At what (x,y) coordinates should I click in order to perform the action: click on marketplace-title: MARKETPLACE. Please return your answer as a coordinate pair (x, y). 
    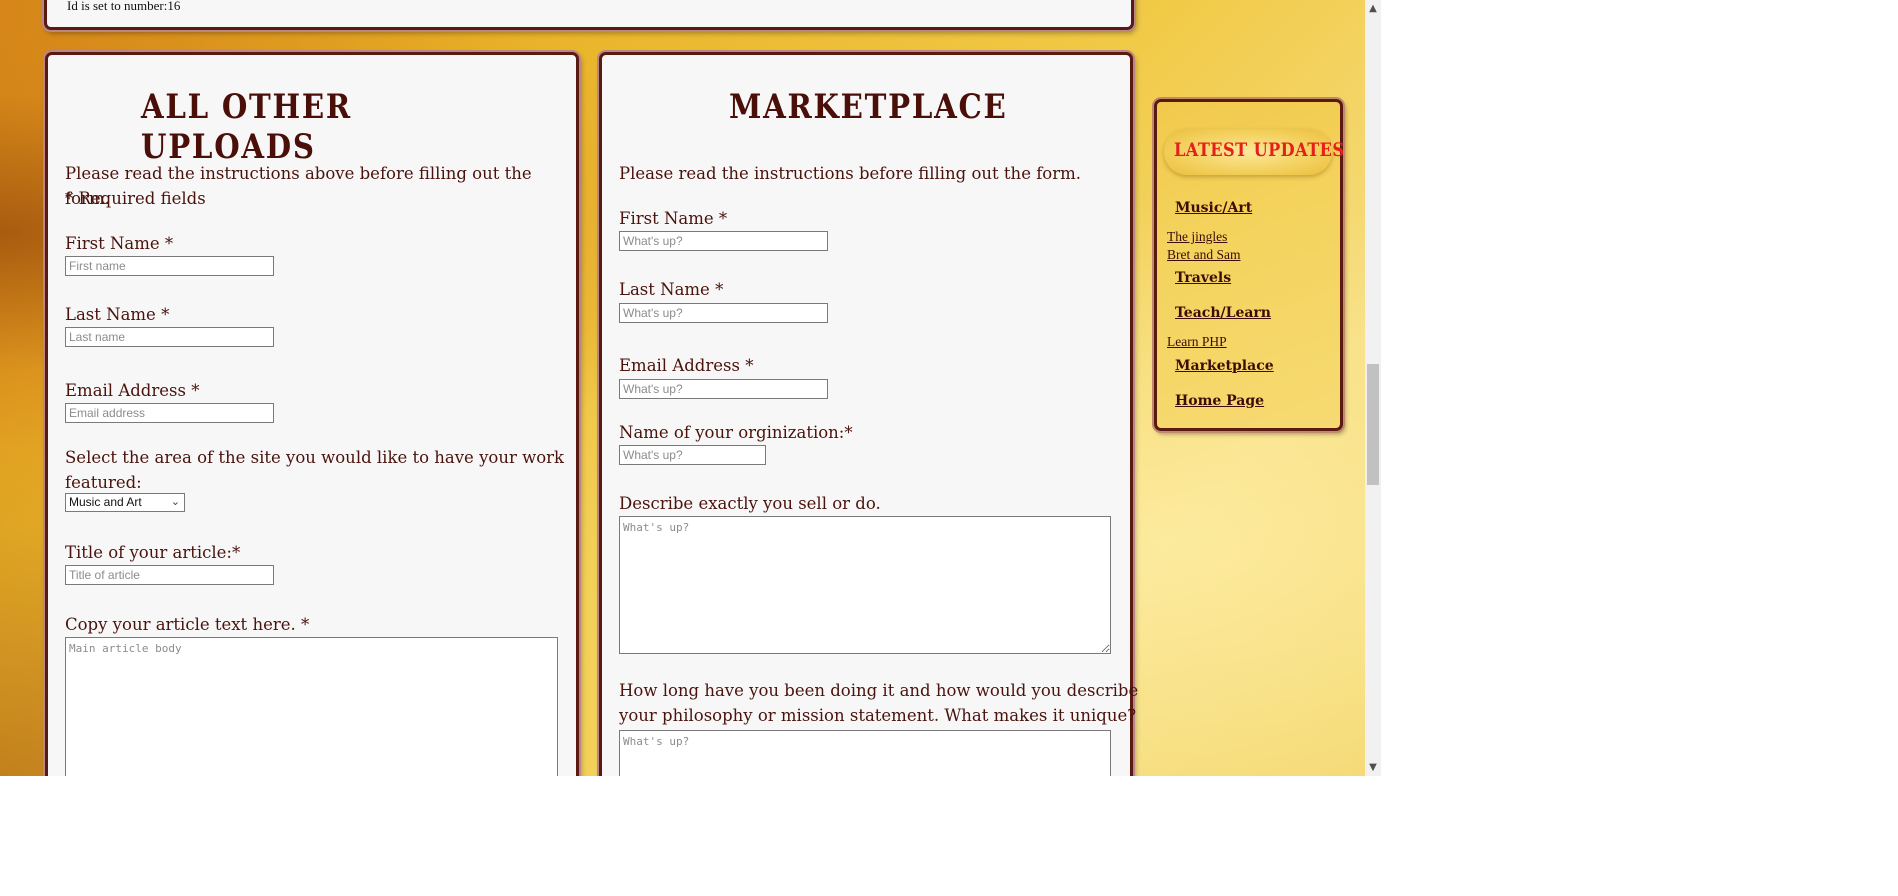
    Looking at the image, I should click on (868, 107).